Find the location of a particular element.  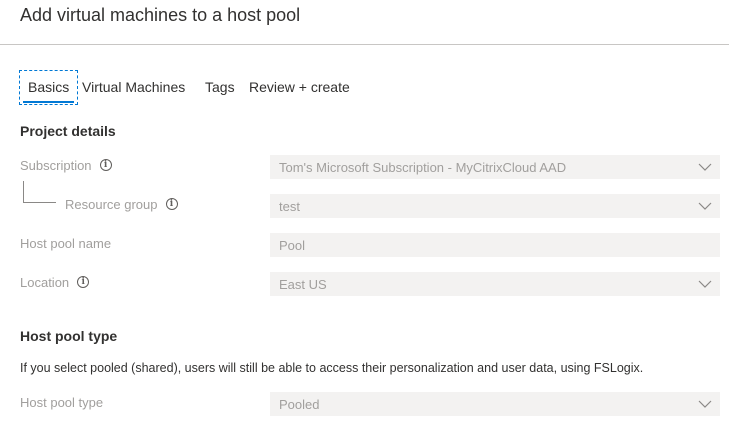

tree-connector is located at coordinates (39, 192).